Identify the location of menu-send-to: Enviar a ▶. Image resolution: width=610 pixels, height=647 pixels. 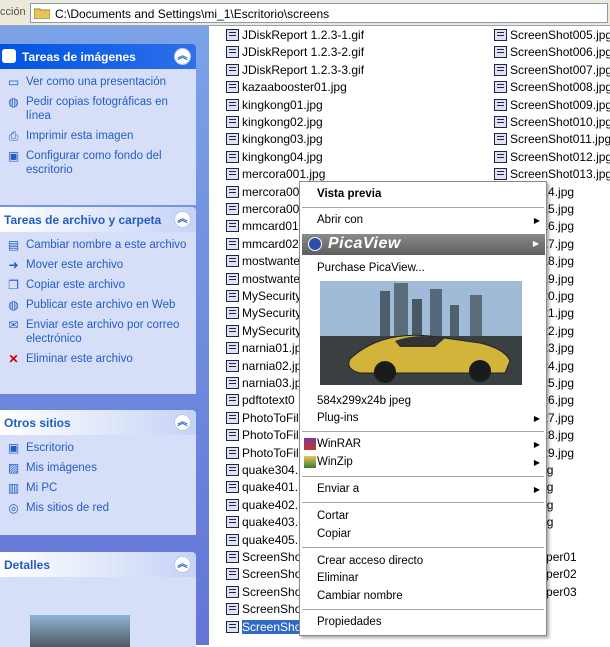
(423, 489).